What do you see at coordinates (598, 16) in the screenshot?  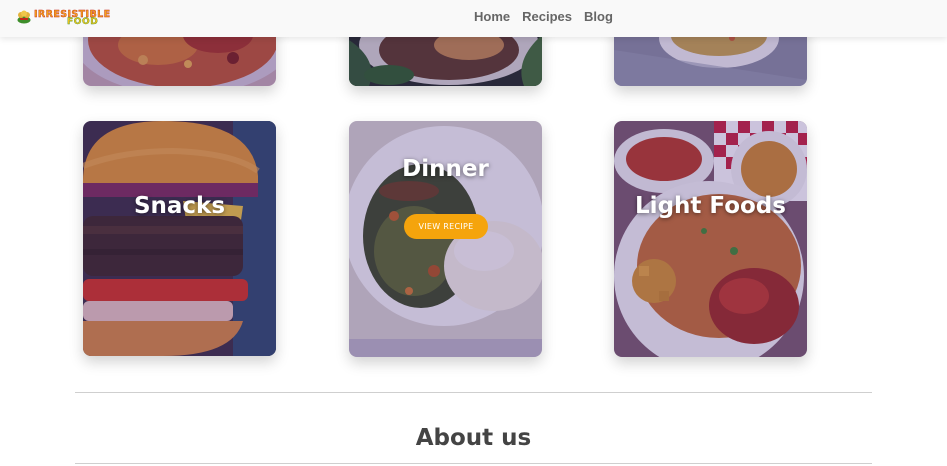 I see `nav-blog: Blog` at bounding box center [598, 16].